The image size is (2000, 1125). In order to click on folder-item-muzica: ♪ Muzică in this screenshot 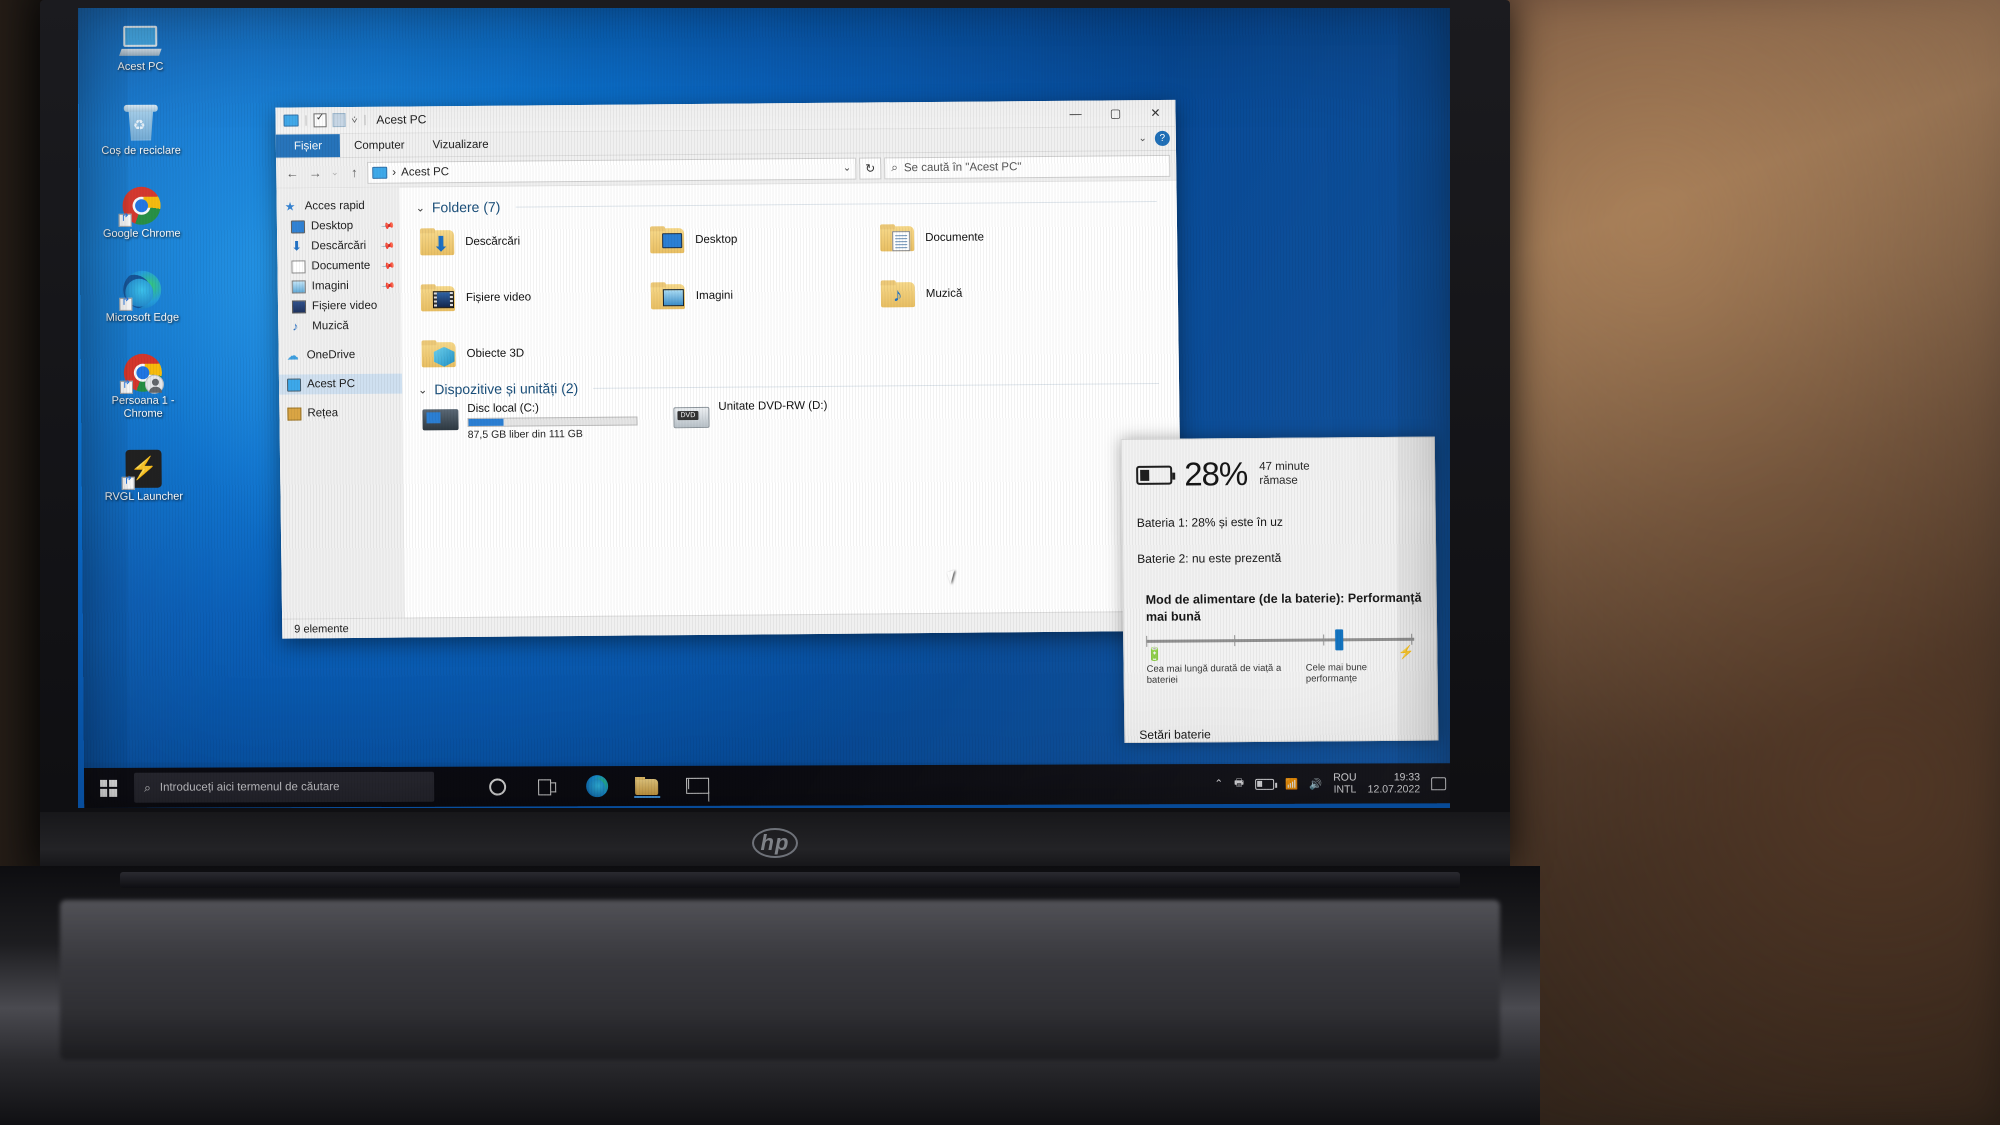, I will do `click(996, 293)`.